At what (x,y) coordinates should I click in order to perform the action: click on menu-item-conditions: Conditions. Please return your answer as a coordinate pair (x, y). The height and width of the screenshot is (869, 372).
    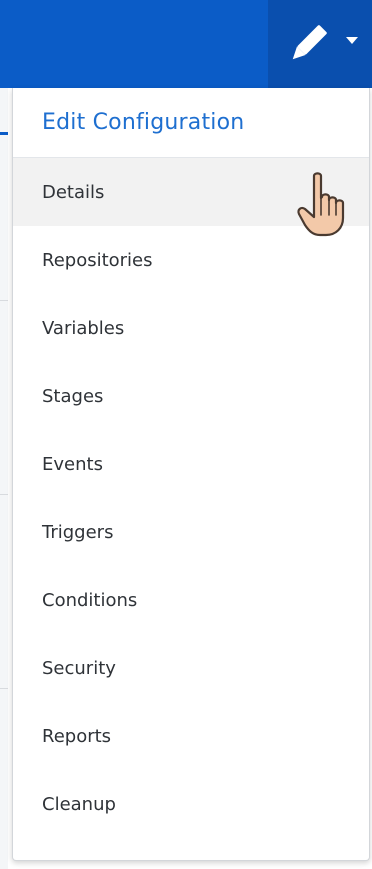
    Looking at the image, I should click on (191, 600).